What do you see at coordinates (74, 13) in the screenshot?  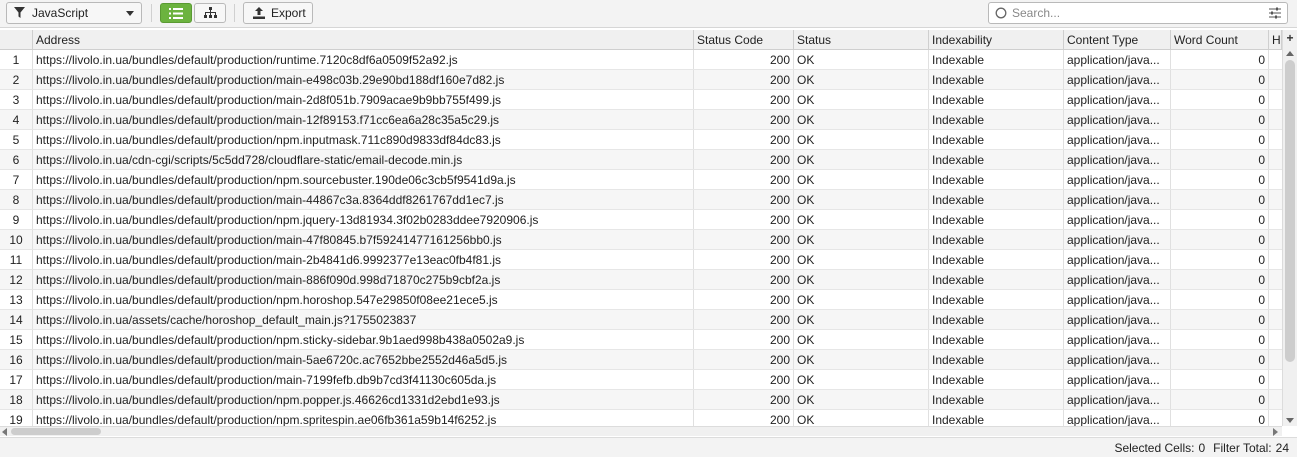 I see `filter-dropdown: JavaScript` at bounding box center [74, 13].